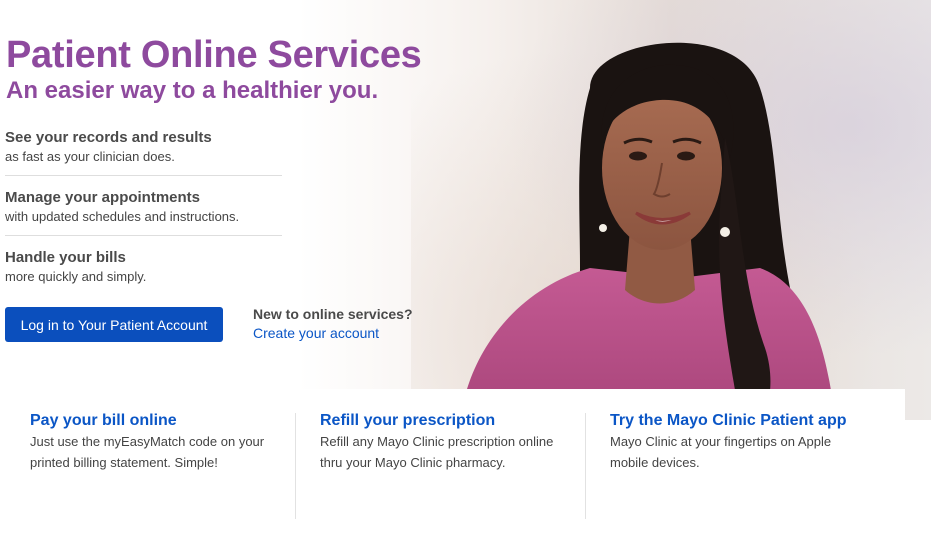 The width and height of the screenshot is (931, 538). Describe the element at coordinates (108, 137) in the screenshot. I see `feature-title: See your records and results` at that location.